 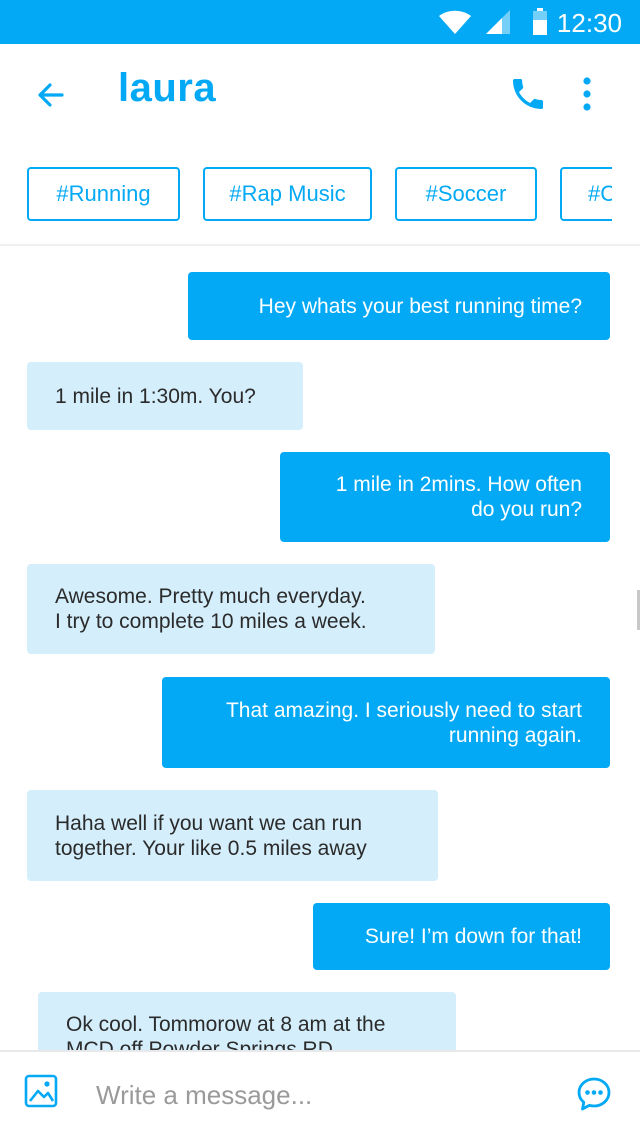 I want to click on wifi-icon, so click(x=455, y=22).